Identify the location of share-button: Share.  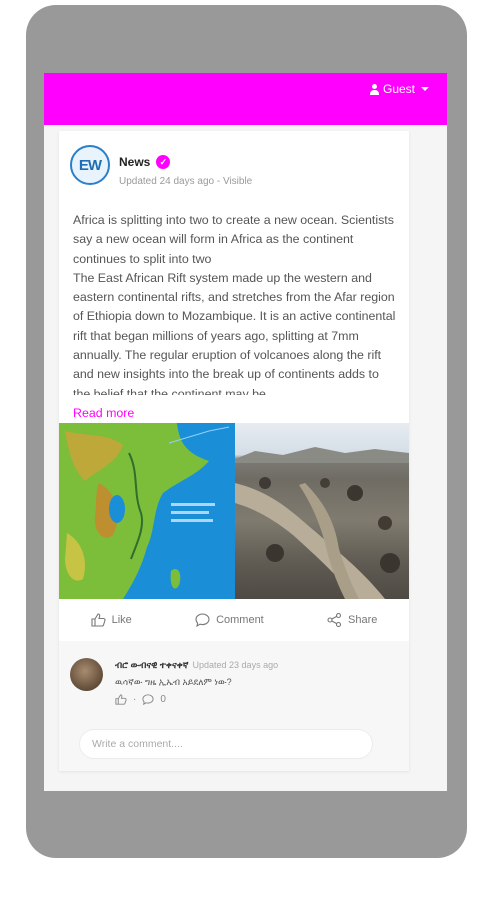
(352, 620).